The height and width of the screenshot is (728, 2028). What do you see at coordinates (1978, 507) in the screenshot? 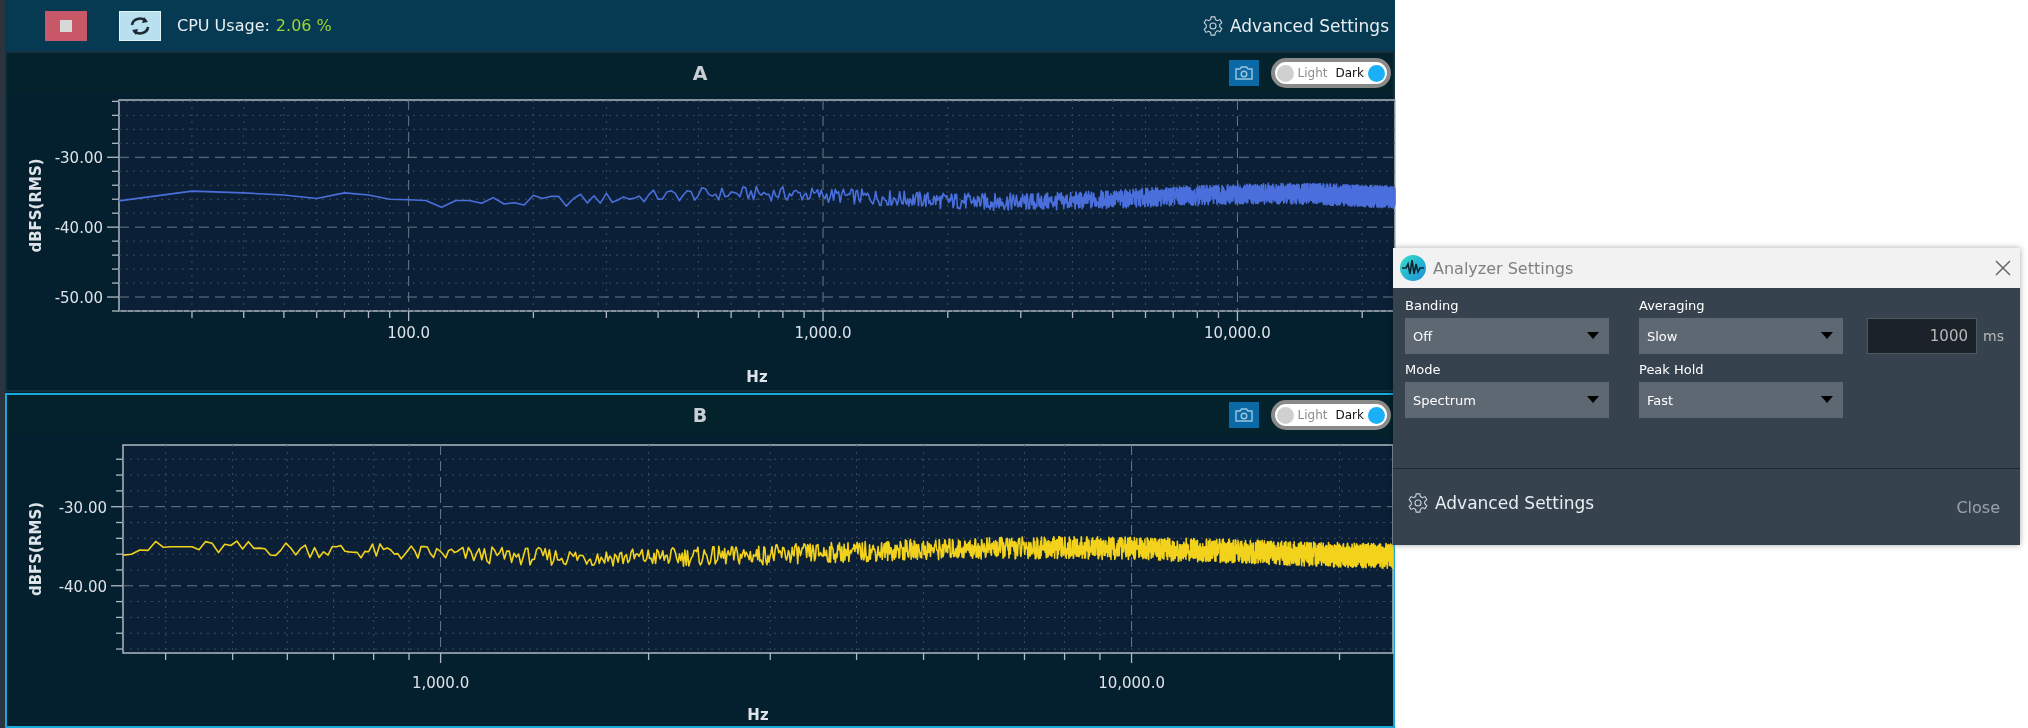
I see `close-button: Close` at bounding box center [1978, 507].